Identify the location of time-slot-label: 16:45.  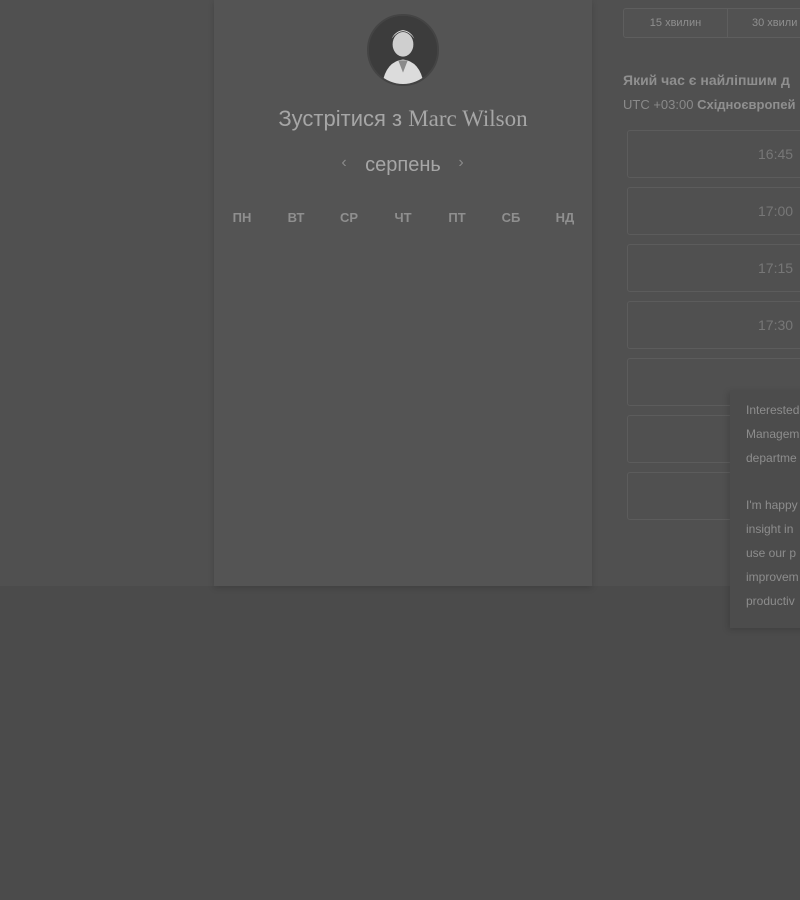
(776, 154).